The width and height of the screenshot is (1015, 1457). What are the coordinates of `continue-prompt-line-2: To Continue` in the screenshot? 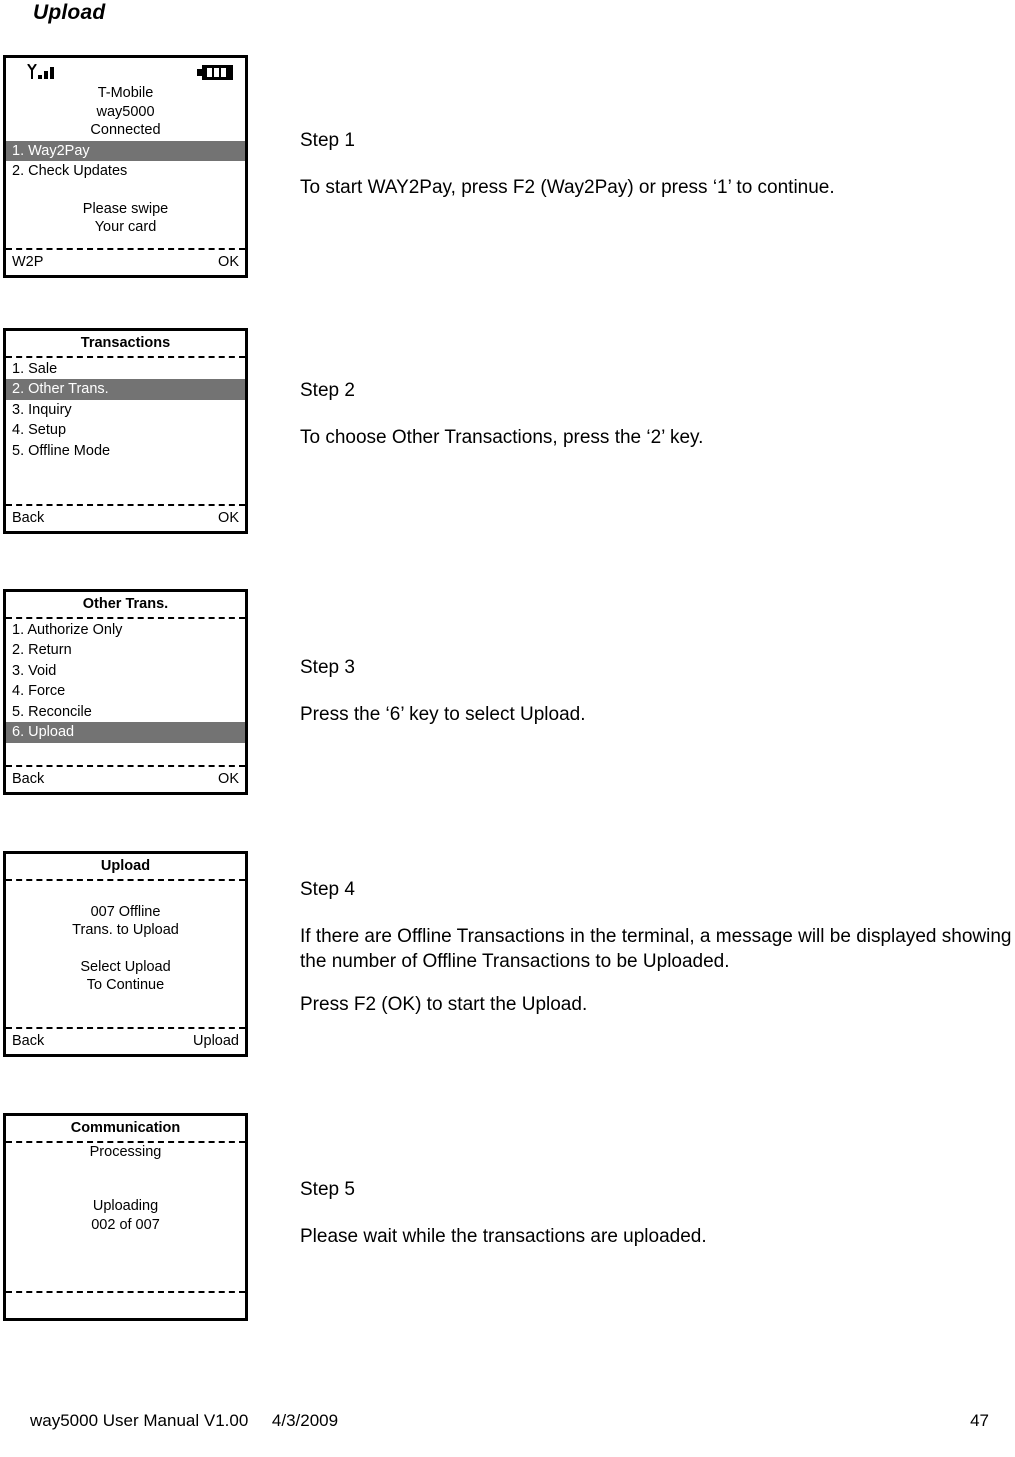 It's located at (125, 985).